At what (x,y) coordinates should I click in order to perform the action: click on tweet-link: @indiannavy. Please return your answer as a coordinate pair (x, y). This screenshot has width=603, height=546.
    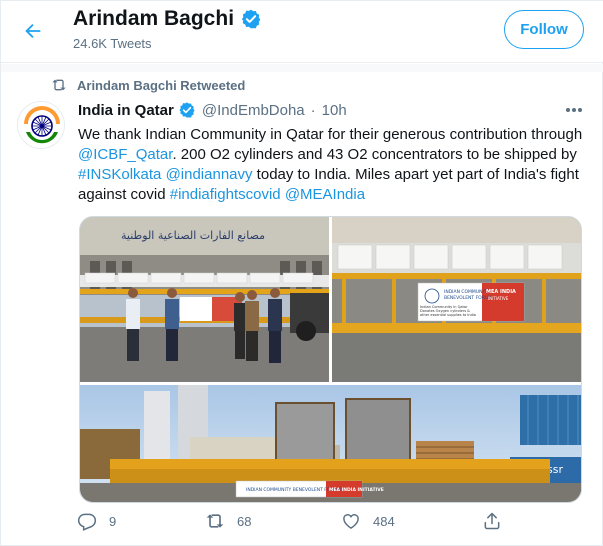
    Looking at the image, I should click on (209, 174).